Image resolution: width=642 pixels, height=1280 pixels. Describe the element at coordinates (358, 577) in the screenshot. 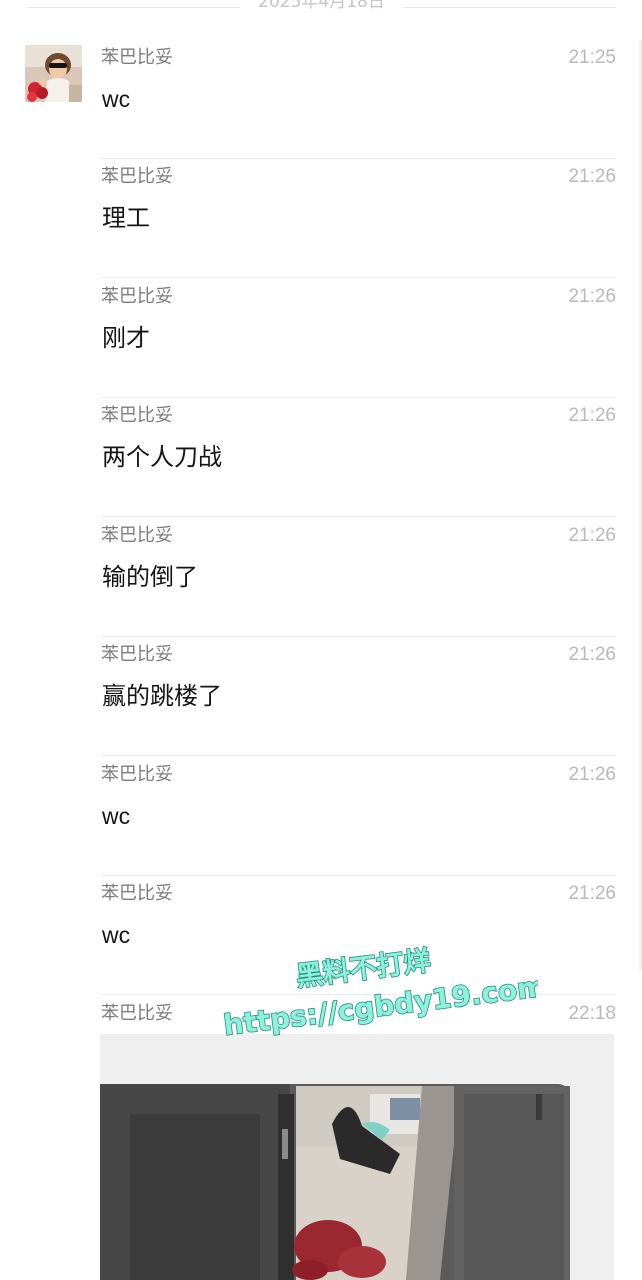

I see `message-item: 苯巴比妥 21:26 输的倒了` at that location.